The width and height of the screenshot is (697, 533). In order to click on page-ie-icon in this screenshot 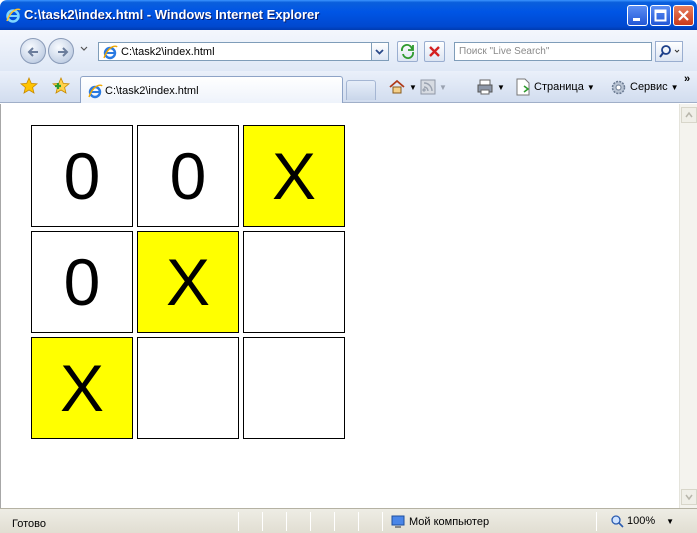, I will do `click(110, 52)`.